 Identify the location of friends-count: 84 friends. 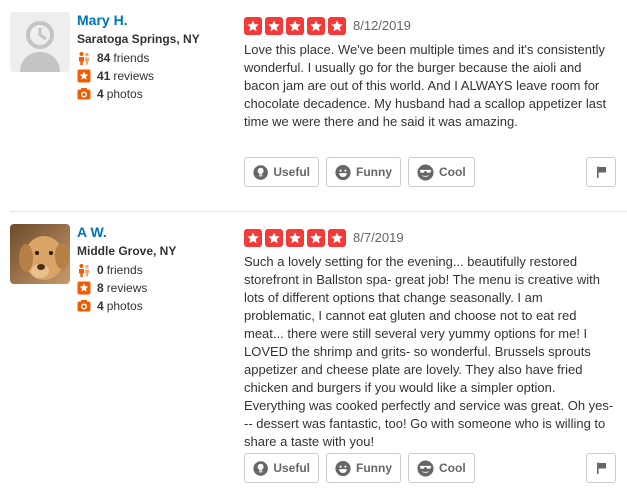
(113, 58).